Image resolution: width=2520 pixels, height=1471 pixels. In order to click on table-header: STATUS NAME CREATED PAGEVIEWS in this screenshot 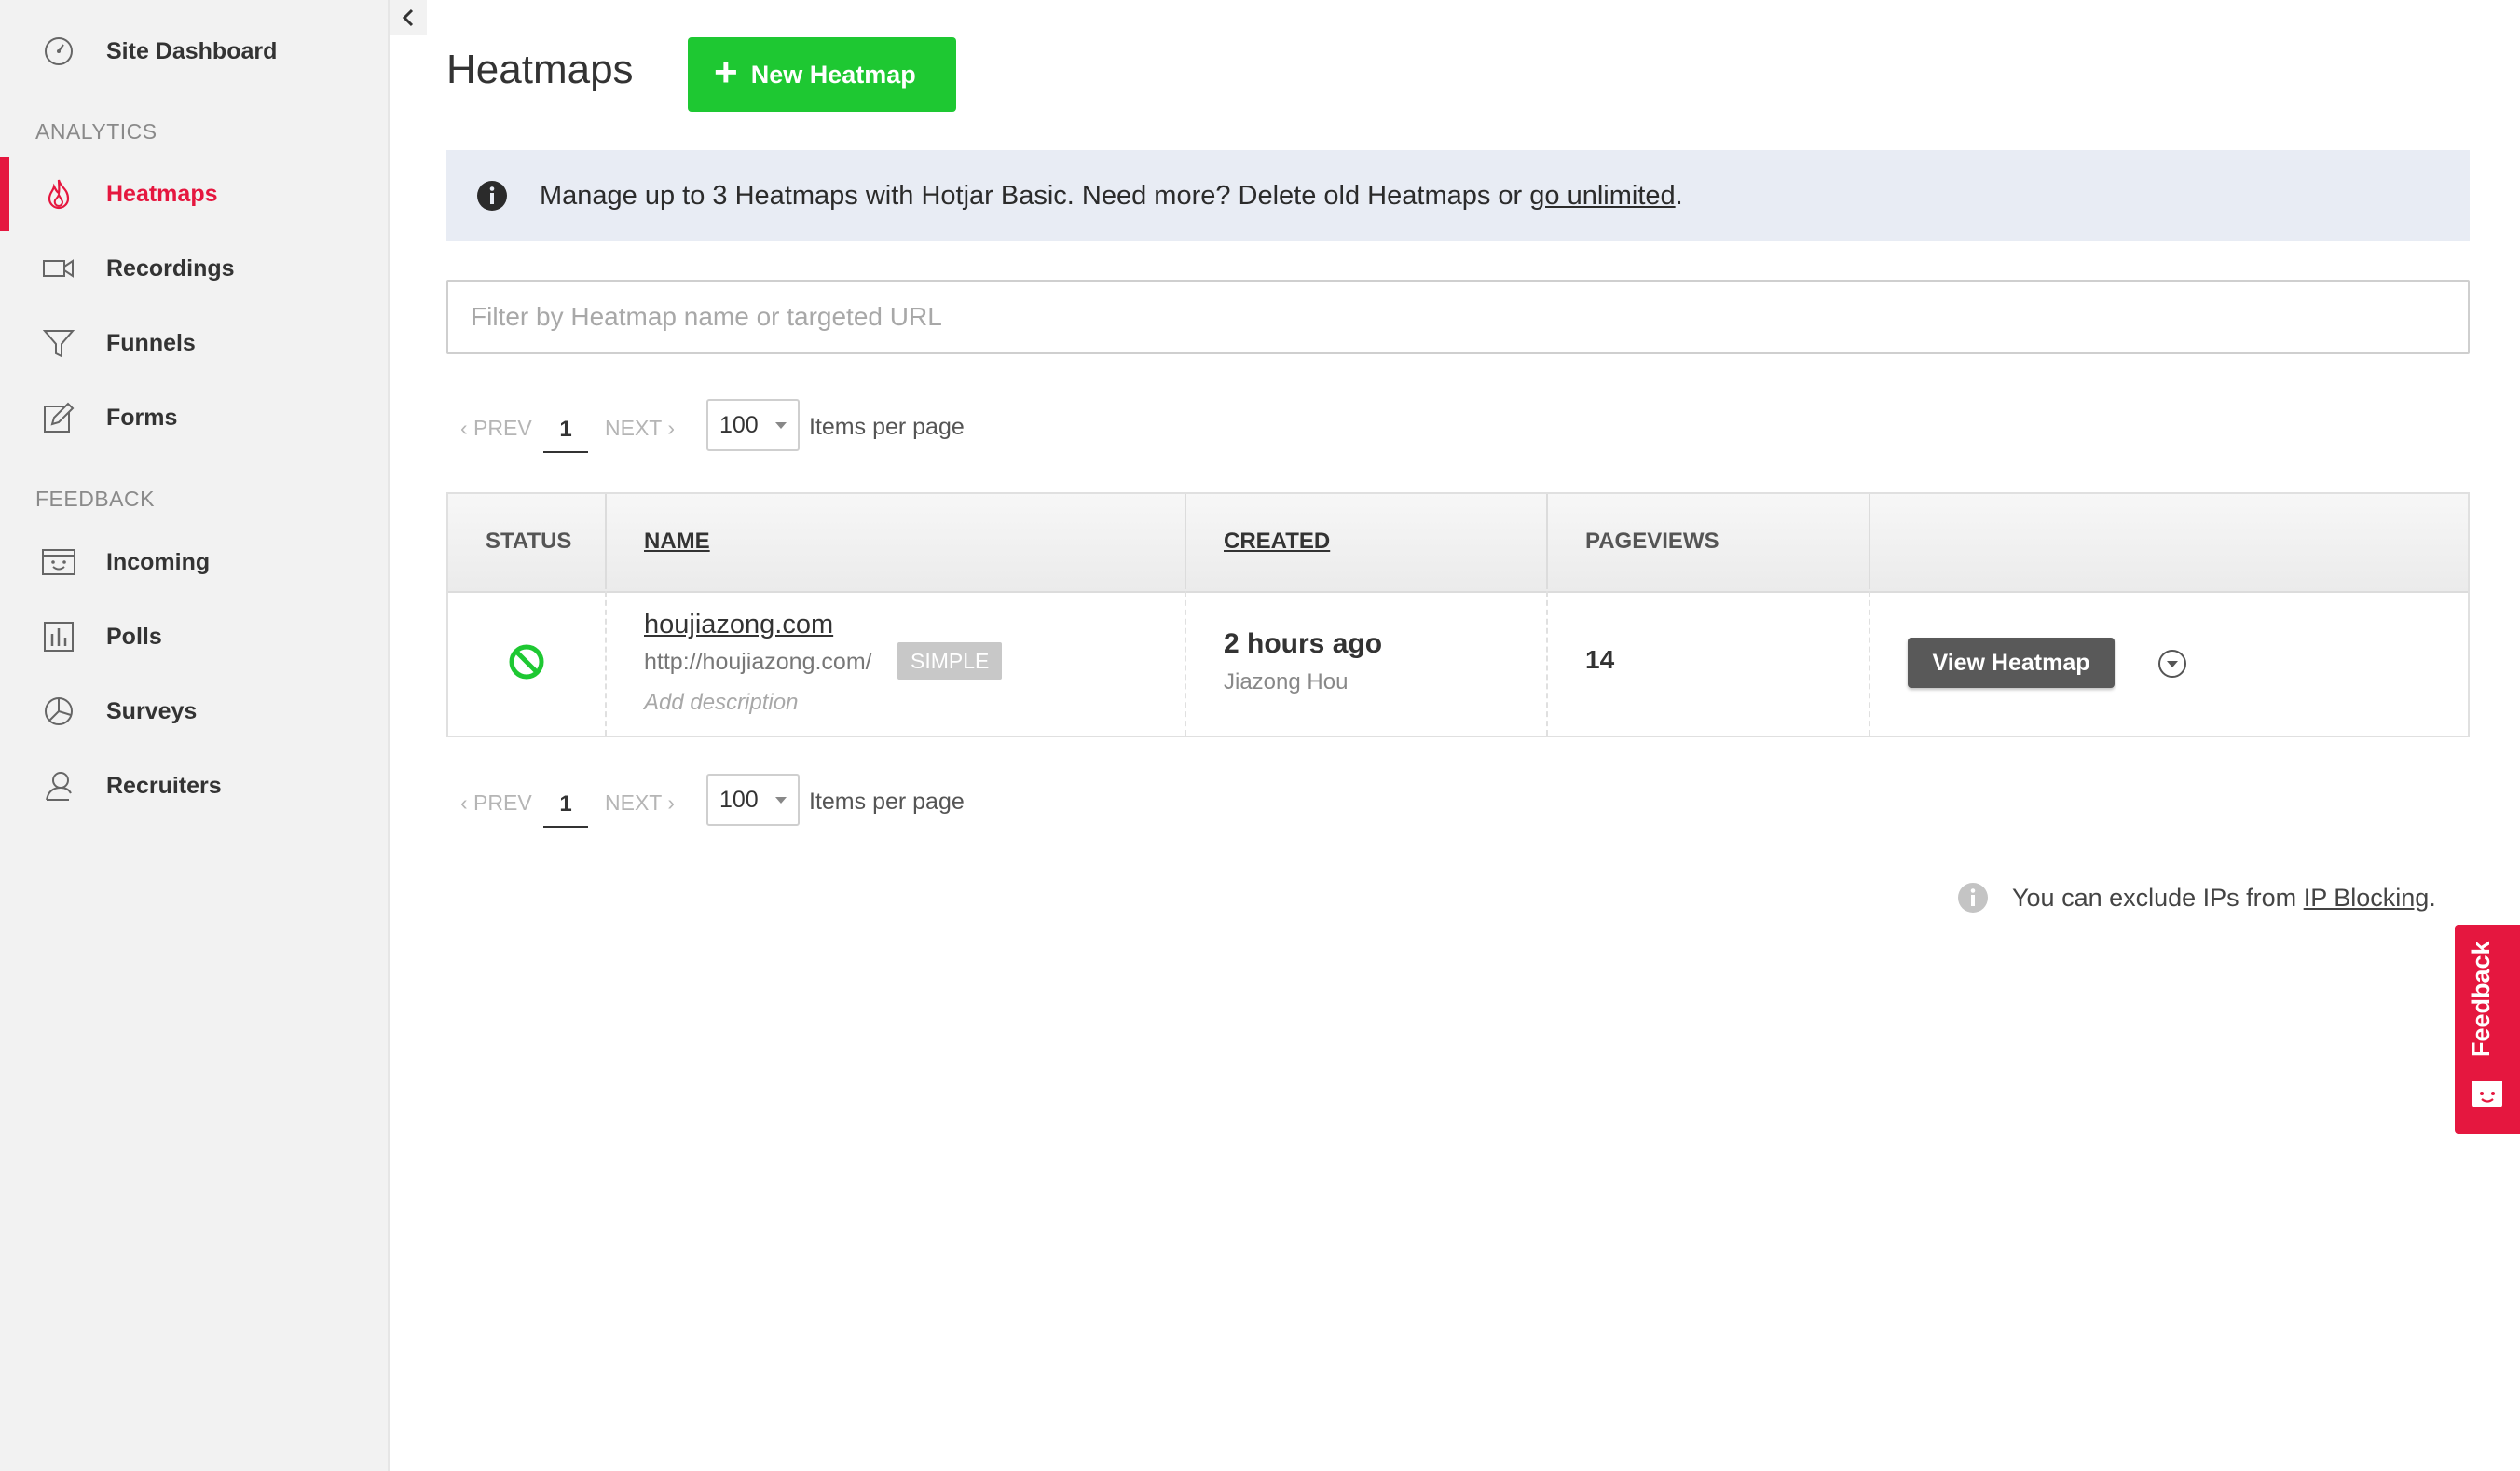, I will do `click(1458, 543)`.